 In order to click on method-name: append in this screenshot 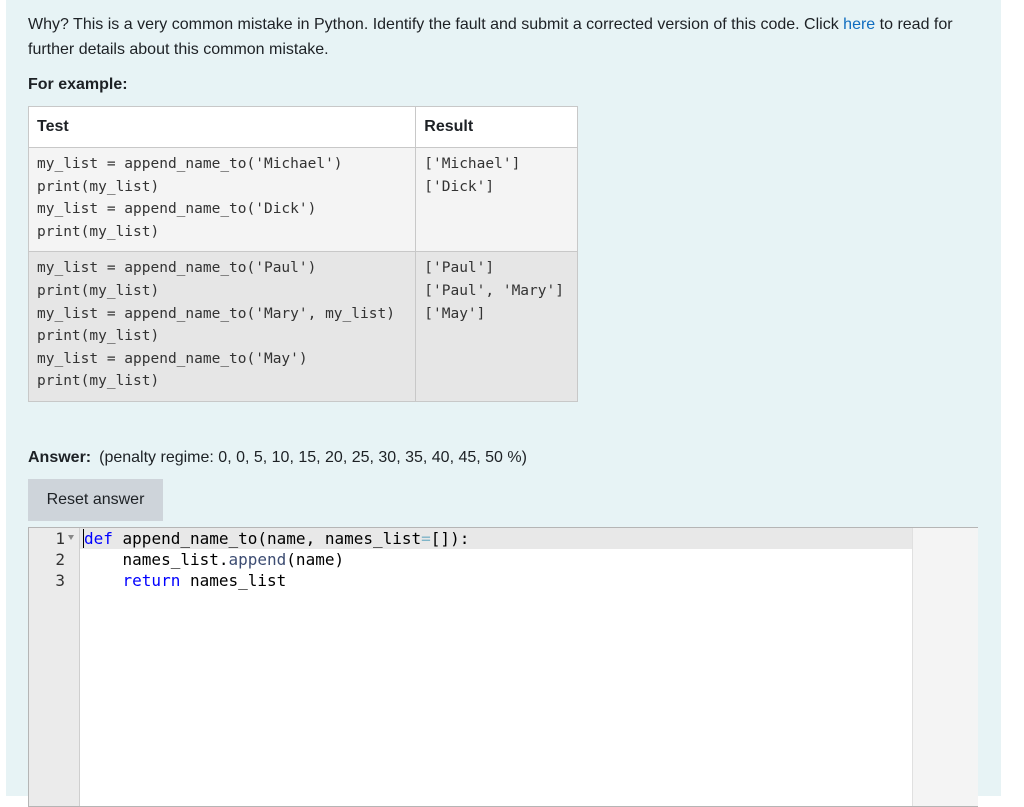, I will do `click(257, 559)`.